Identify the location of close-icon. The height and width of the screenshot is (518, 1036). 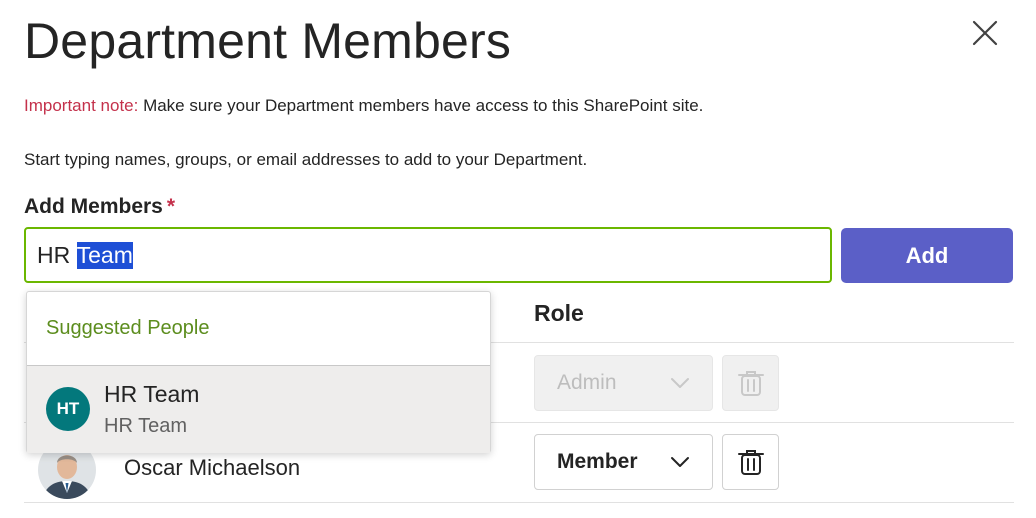
(985, 33).